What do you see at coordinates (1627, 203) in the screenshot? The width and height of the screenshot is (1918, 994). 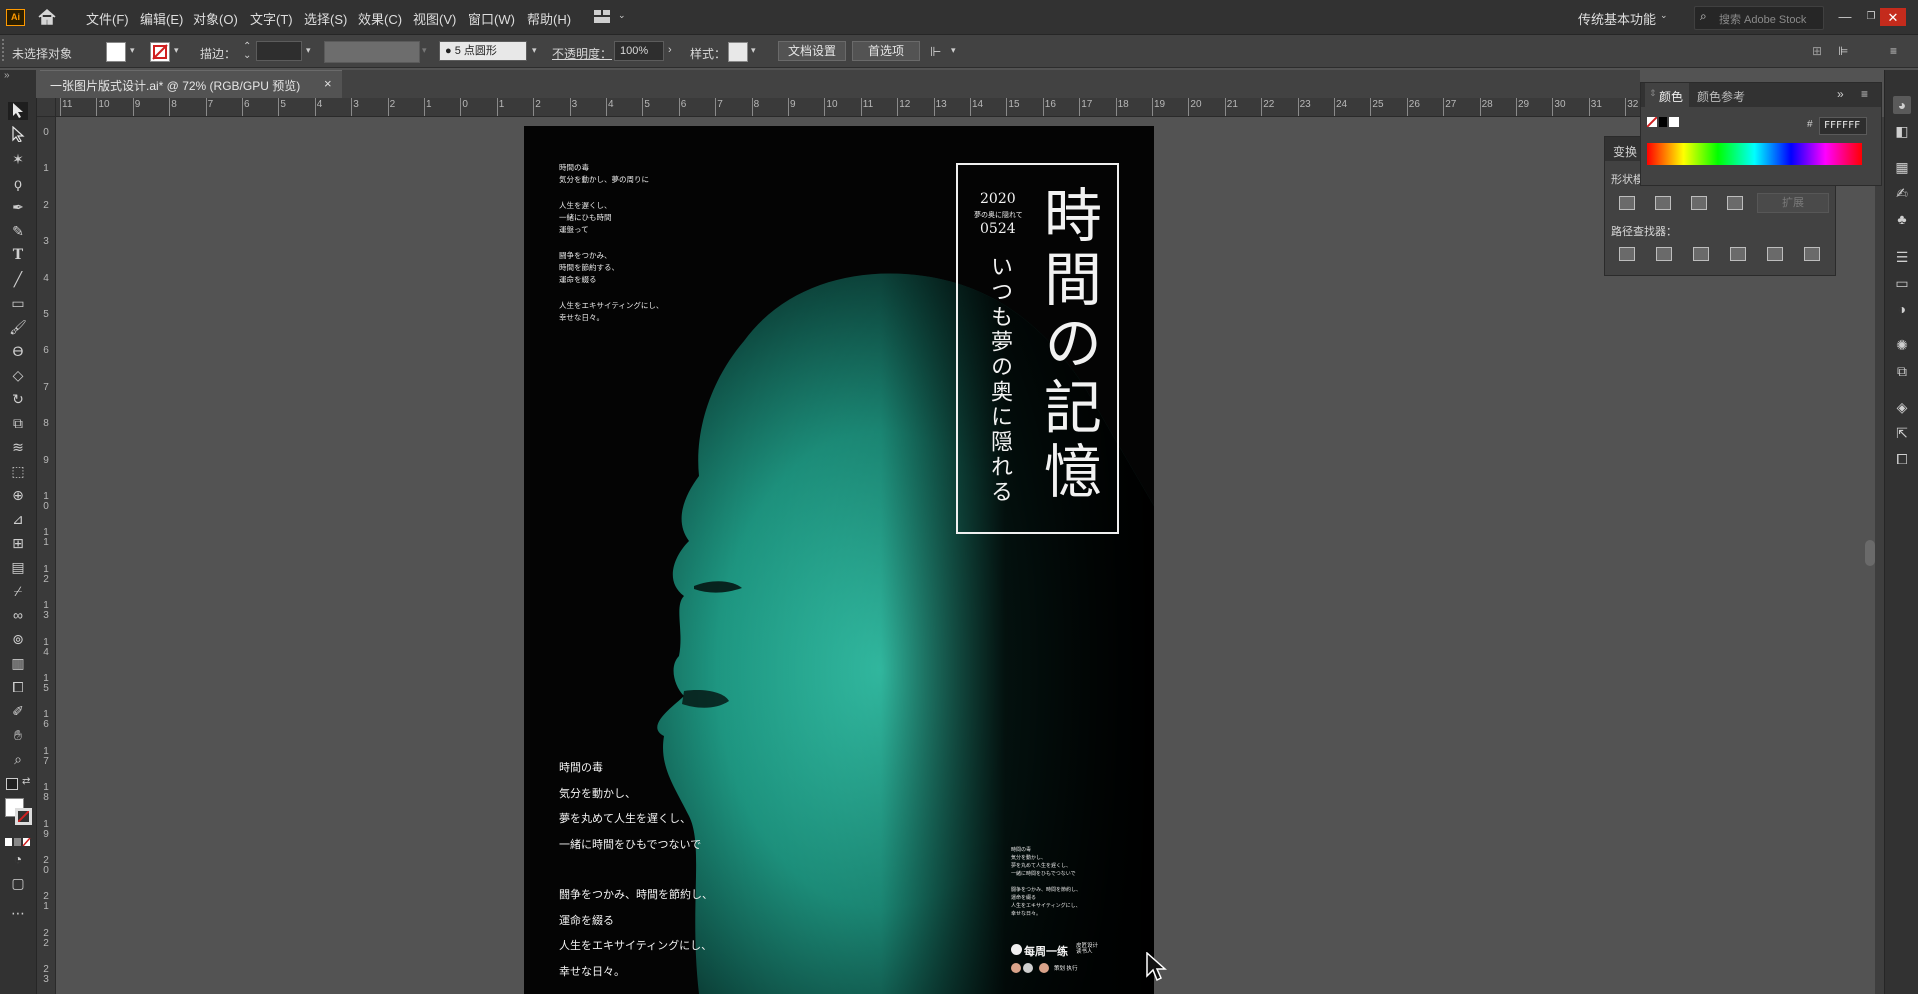 I see `unite-icon` at bounding box center [1627, 203].